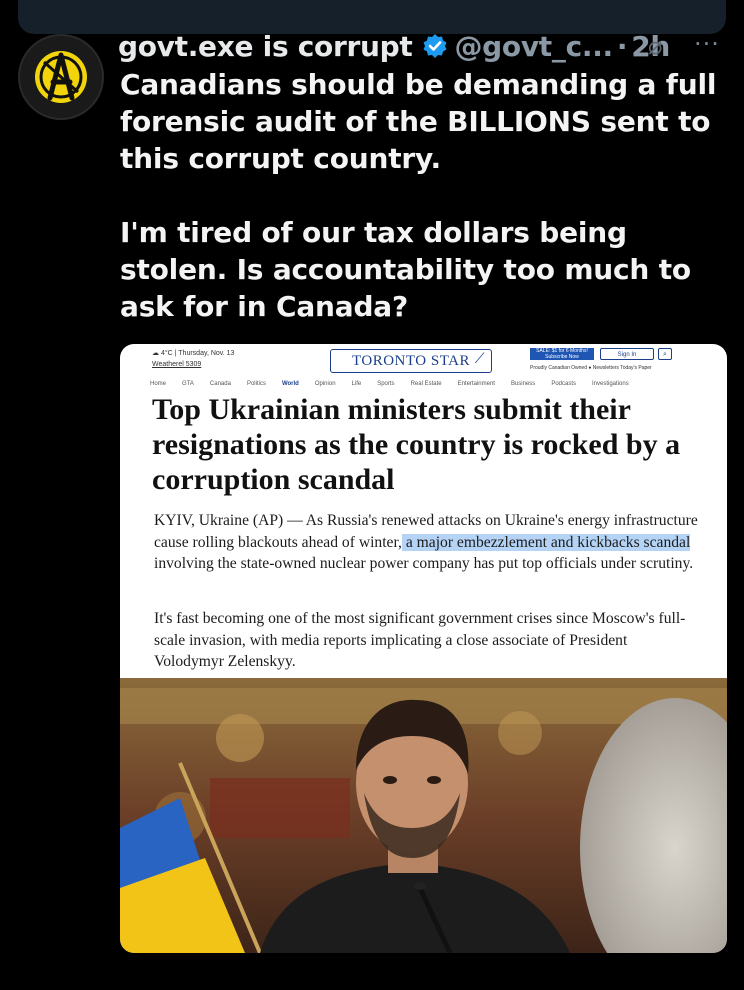  Describe the element at coordinates (177, 364) in the screenshot. I see `weather-link: Weatherel 5309` at that location.